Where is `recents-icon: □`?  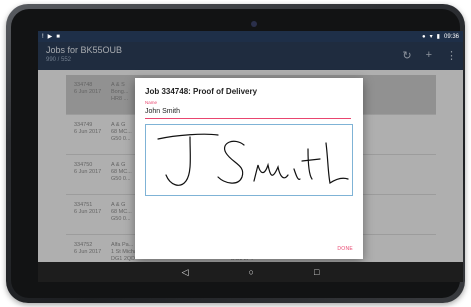
recents-icon: □ is located at coordinates (316, 272).